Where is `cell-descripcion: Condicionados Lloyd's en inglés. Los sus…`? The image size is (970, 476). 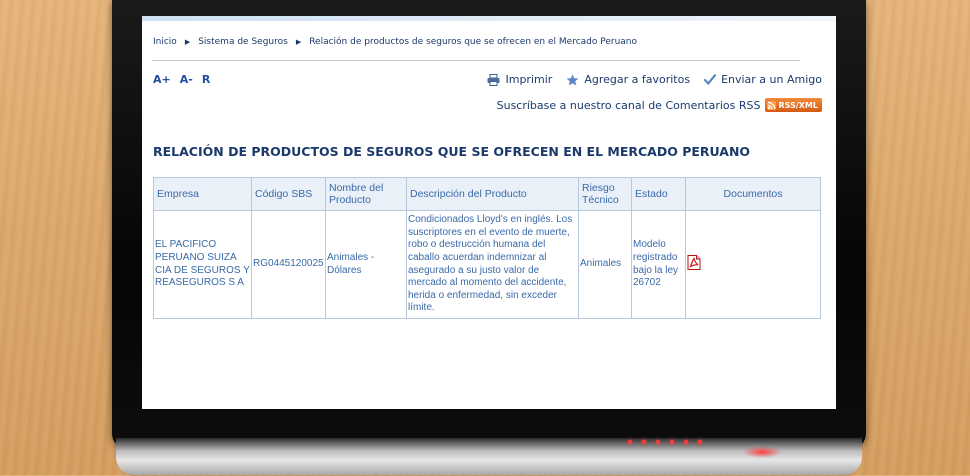 cell-descripcion: Condicionados Lloyd's en inglés. Los sus… is located at coordinates (492, 264).